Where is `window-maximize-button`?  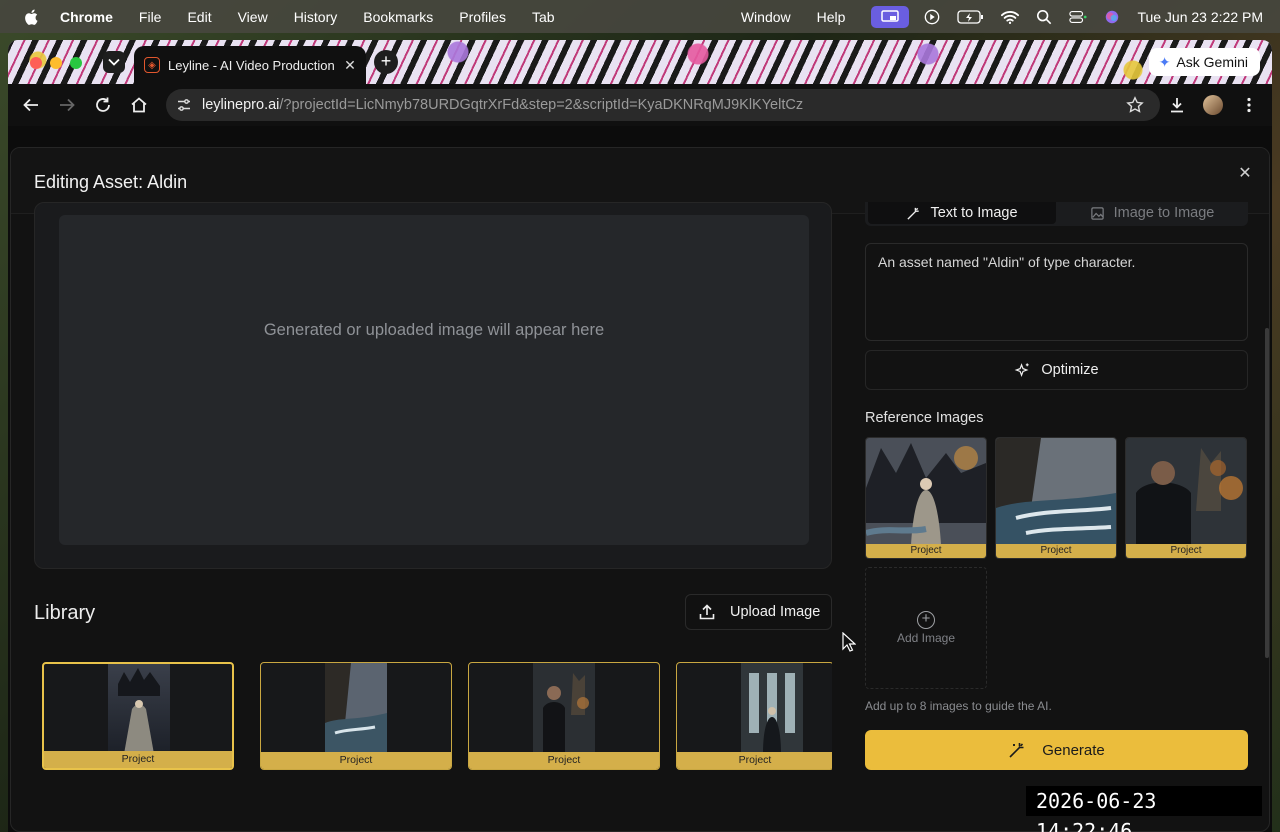 window-maximize-button is located at coordinates (76, 63).